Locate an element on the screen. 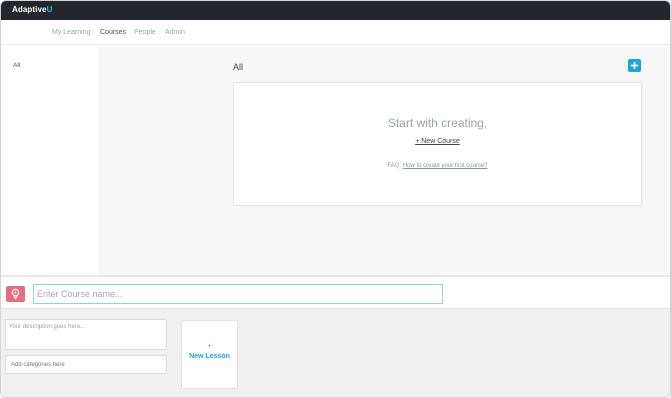 This screenshot has width=671, height=398. location-pin-icon is located at coordinates (15, 294).